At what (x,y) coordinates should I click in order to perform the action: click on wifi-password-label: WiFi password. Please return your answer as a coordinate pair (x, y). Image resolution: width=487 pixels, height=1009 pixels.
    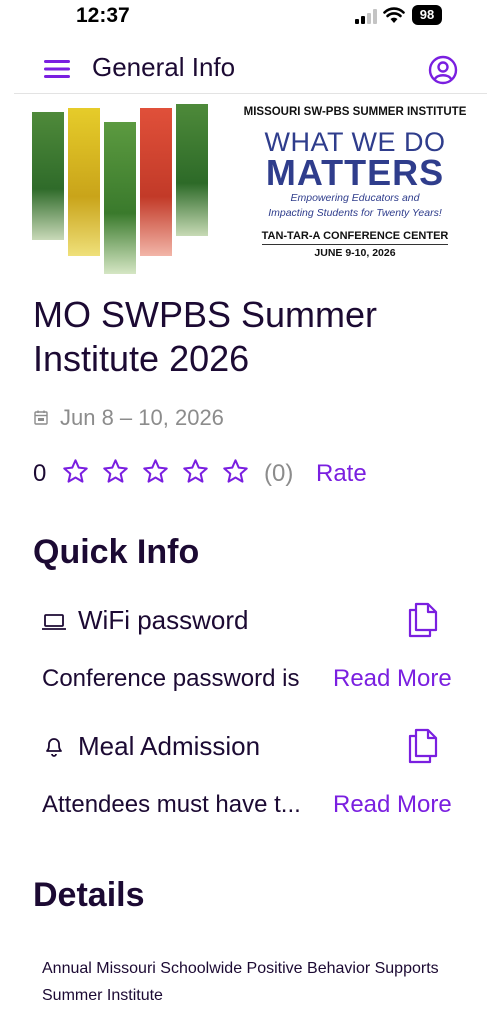
    Looking at the image, I should click on (163, 620).